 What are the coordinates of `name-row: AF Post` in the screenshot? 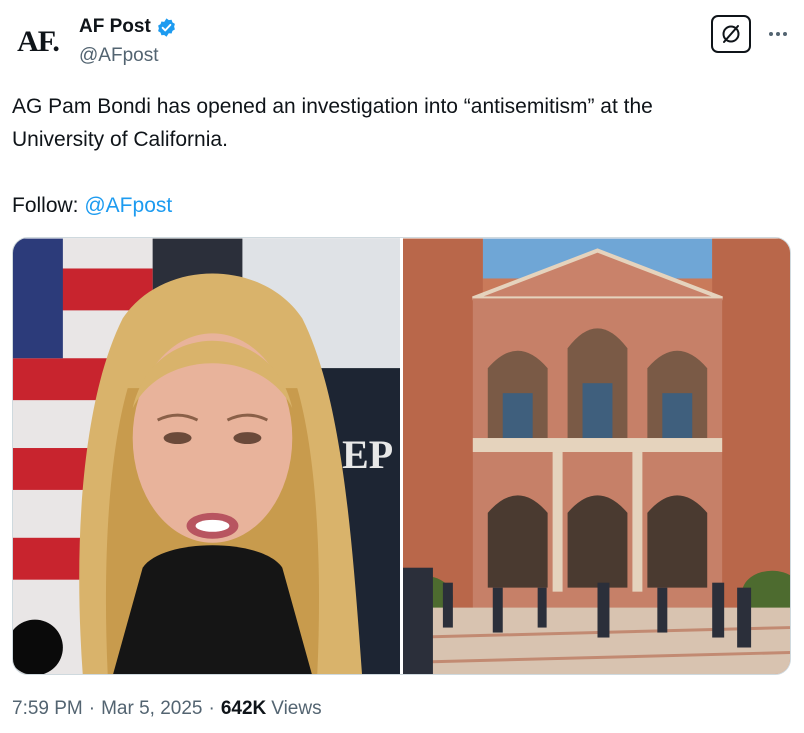 It's located at (128, 27).